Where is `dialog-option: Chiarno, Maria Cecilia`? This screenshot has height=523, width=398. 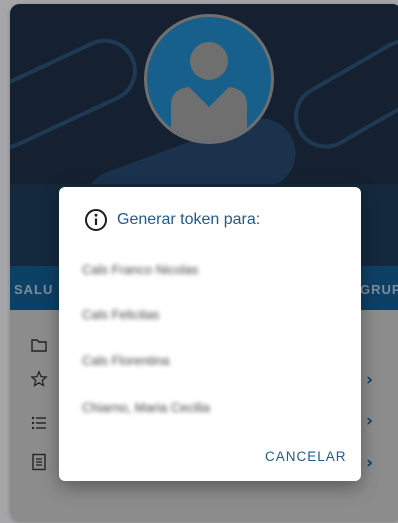 dialog-option: Chiarno, Maria Cecilia is located at coordinates (146, 407).